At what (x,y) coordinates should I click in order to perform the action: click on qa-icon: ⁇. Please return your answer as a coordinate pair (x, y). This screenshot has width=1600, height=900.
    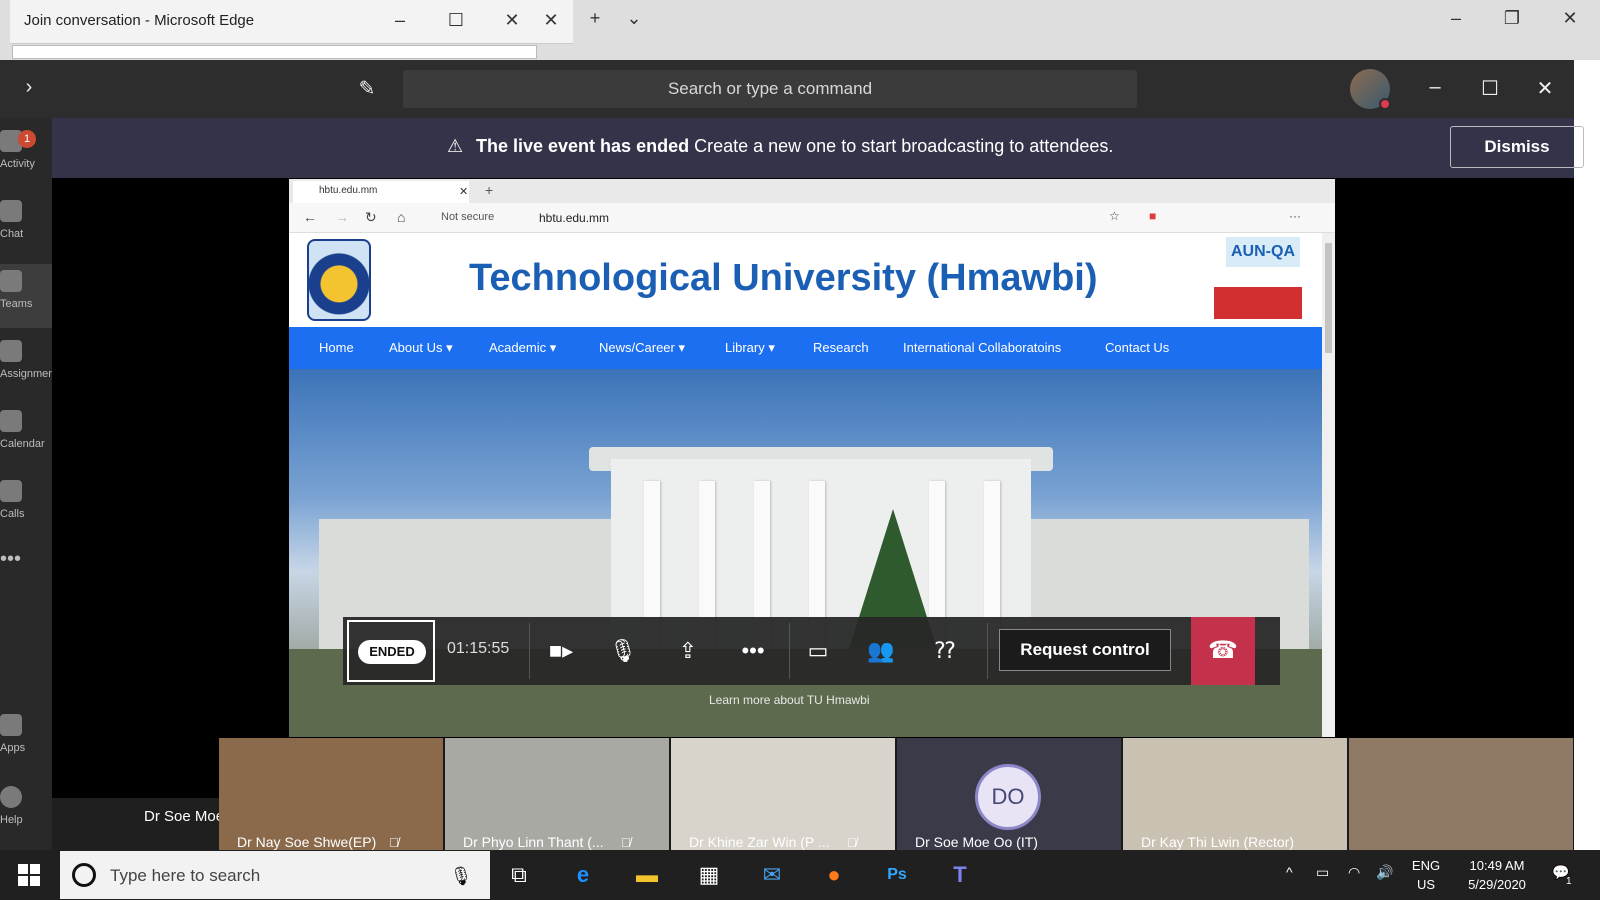
    Looking at the image, I should click on (945, 651).